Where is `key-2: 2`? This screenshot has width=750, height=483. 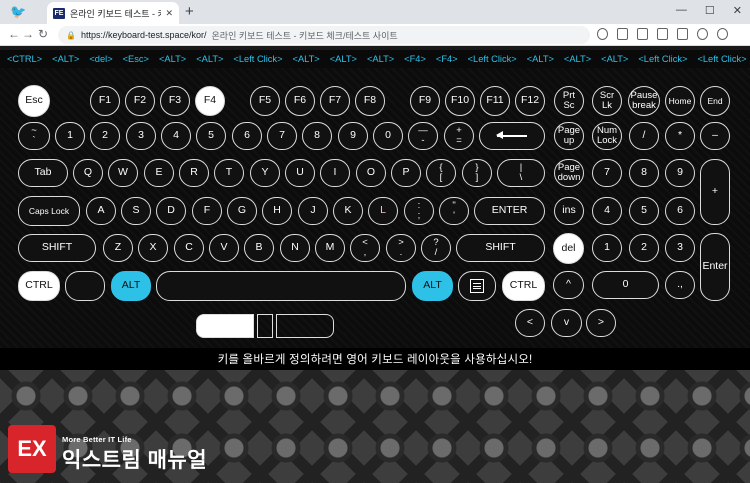
key-2: 2 is located at coordinates (105, 136).